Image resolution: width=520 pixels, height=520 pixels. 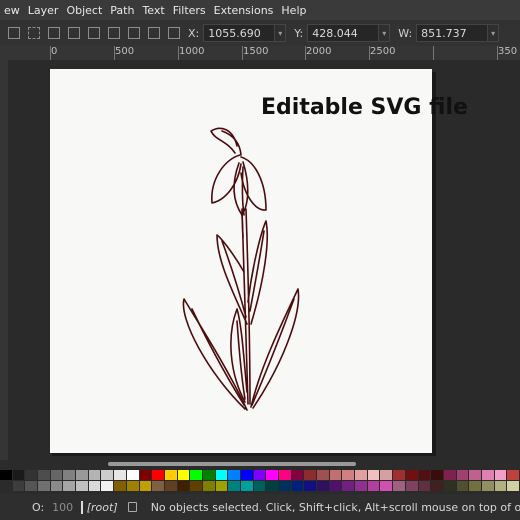 I want to click on menu-view: ew, so click(x=12, y=10).